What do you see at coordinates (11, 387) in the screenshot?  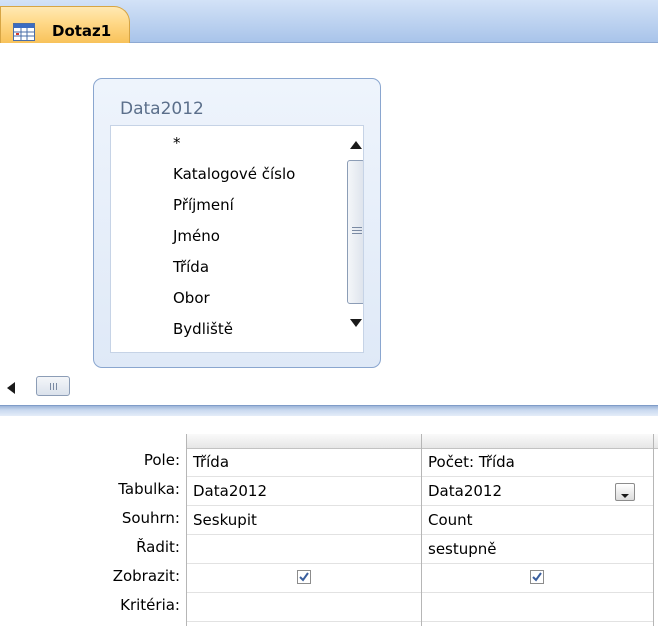 I see `scroll-left-arrow-icon` at bounding box center [11, 387].